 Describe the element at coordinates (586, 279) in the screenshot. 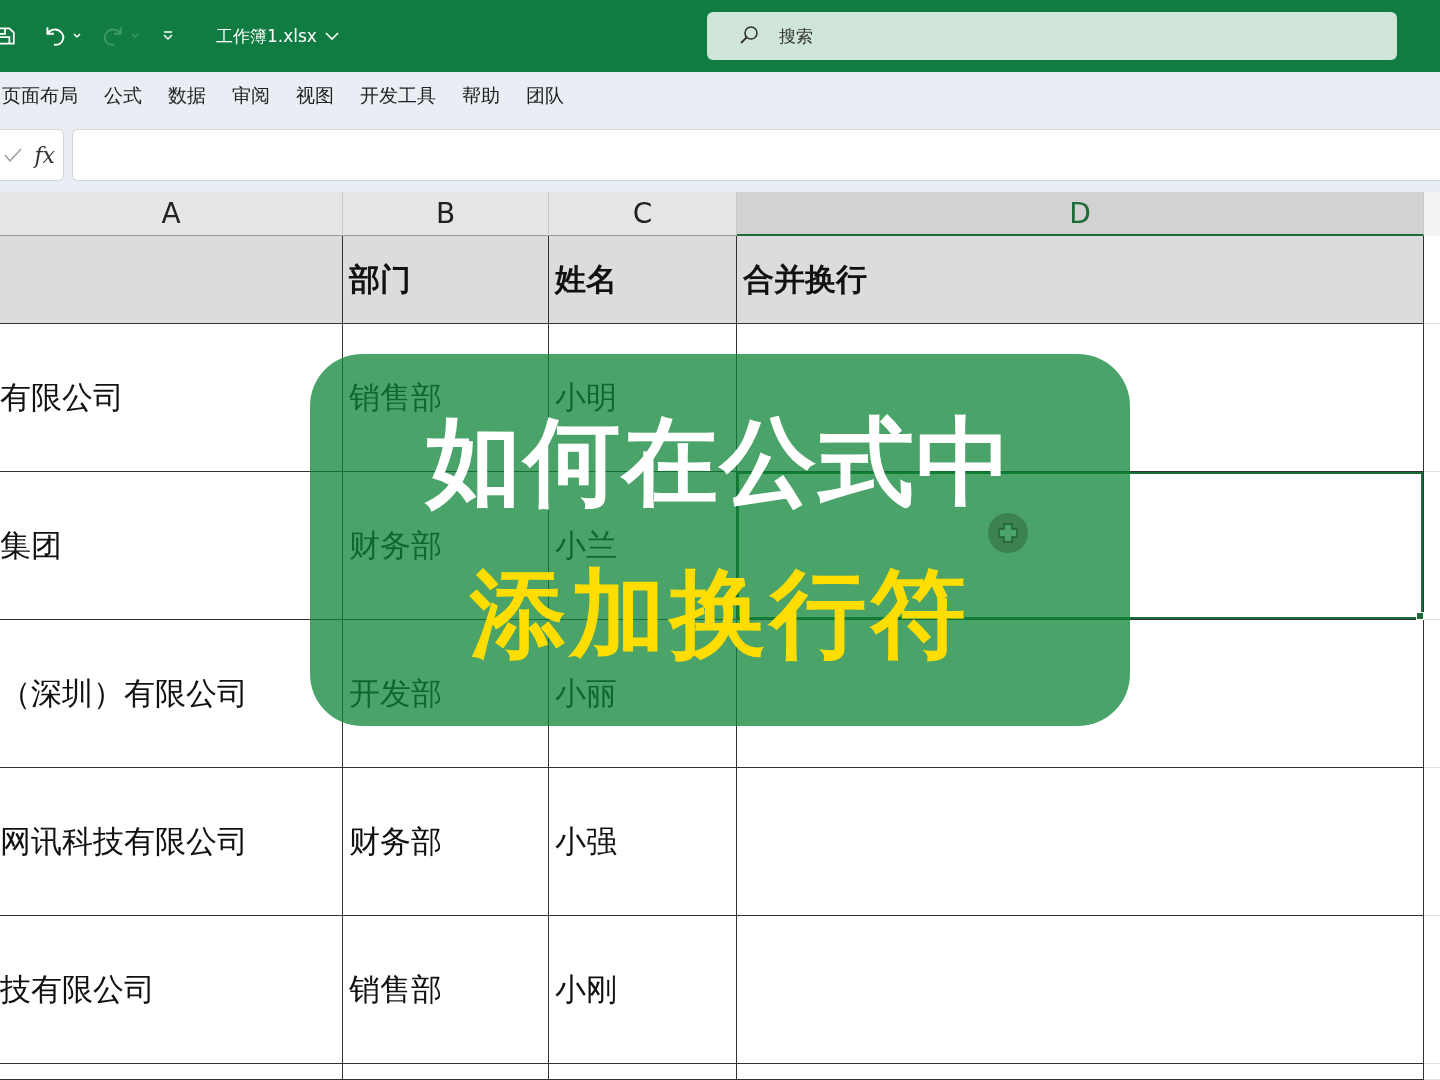

I see `table-cell-text: 姓名` at that location.